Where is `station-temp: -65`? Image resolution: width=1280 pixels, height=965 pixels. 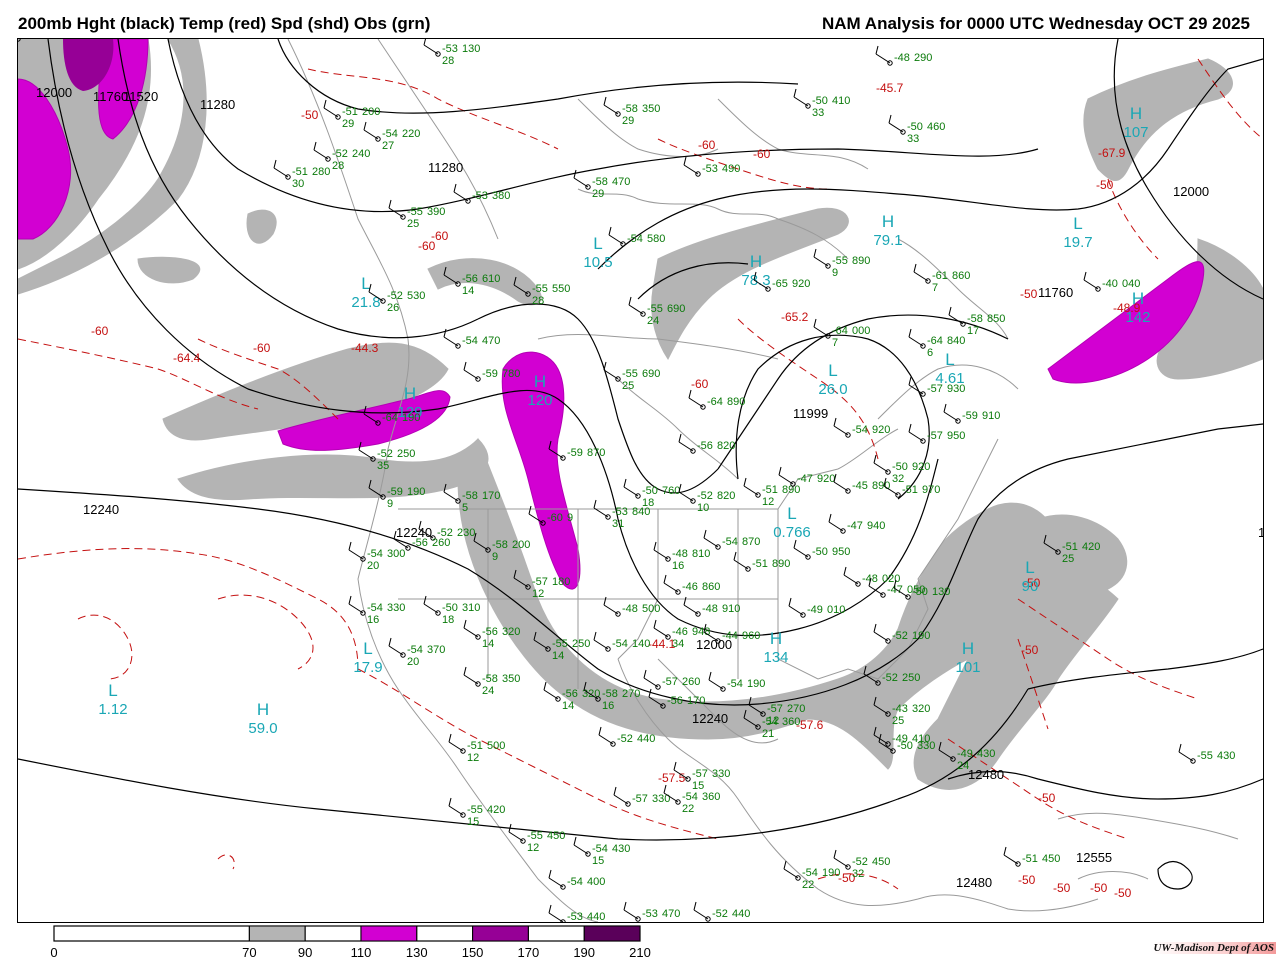
station-temp: -65 is located at coordinates (780, 284).